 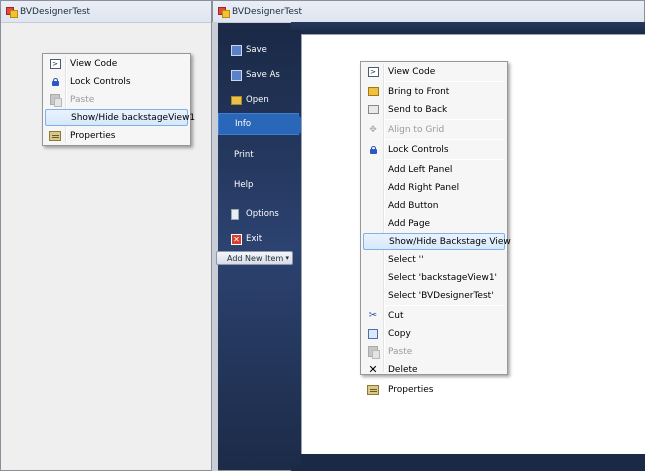 I want to click on left-title-bar: BVDesignerTest, so click(x=106, y=12).